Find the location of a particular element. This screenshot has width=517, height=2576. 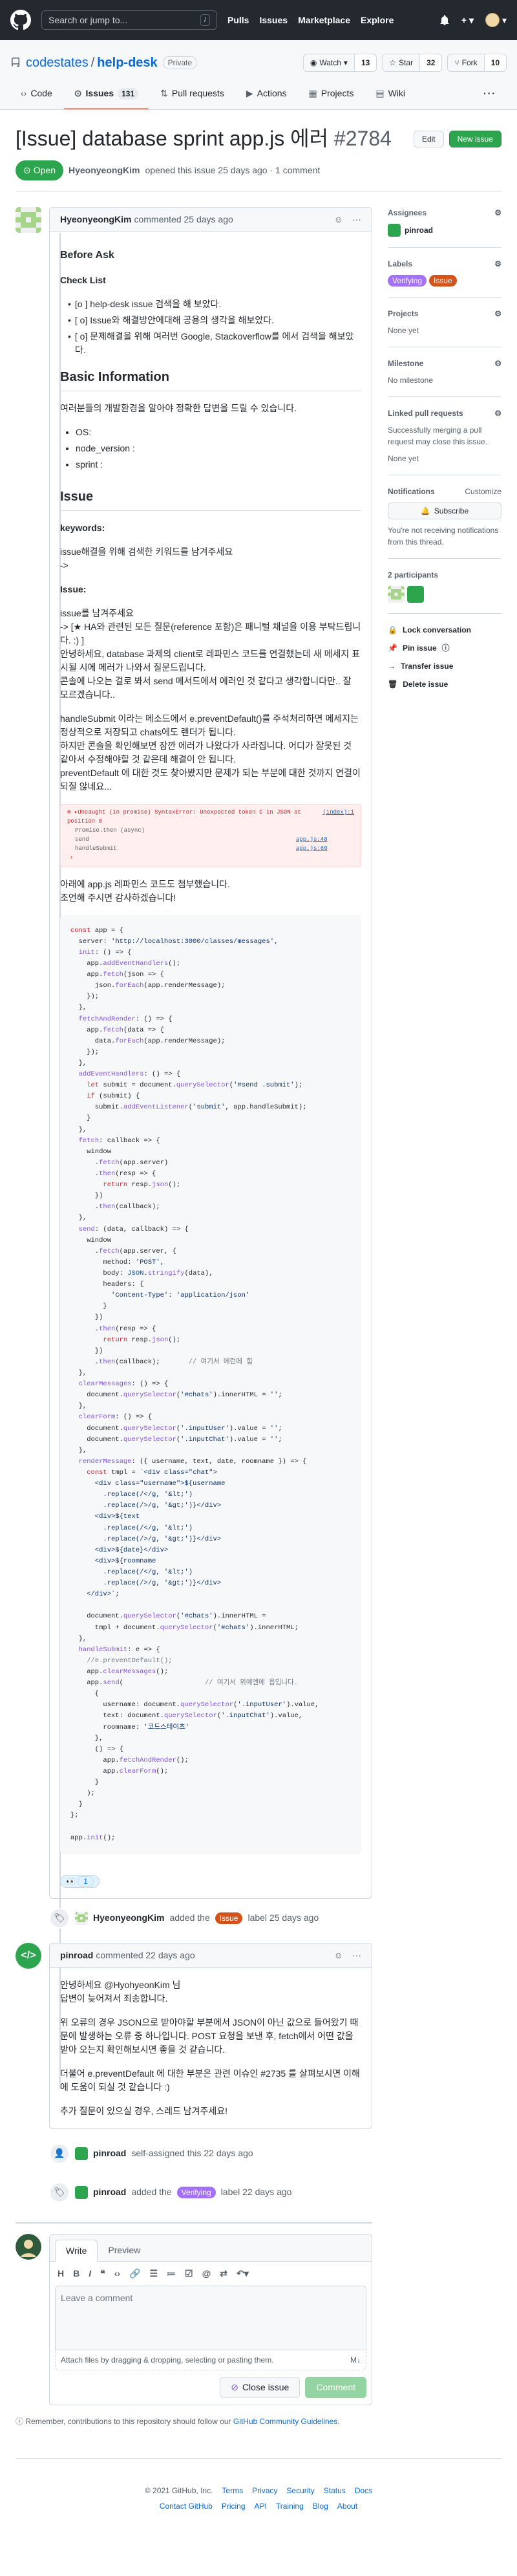

delete-issue-button: 🗑 Delete issue is located at coordinates (444, 684).